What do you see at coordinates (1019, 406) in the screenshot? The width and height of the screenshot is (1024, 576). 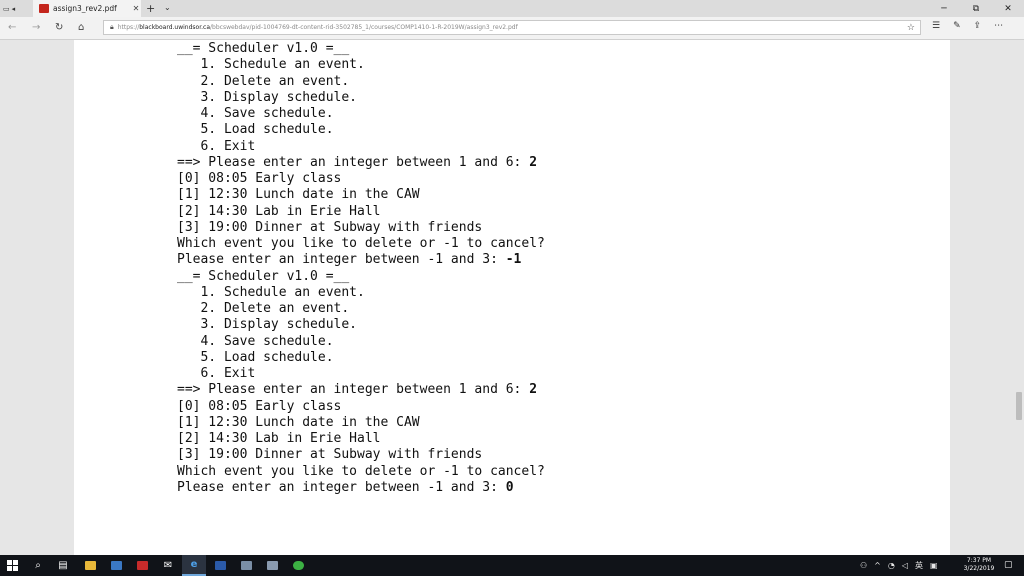 I see `scrollbar-thumb` at bounding box center [1019, 406].